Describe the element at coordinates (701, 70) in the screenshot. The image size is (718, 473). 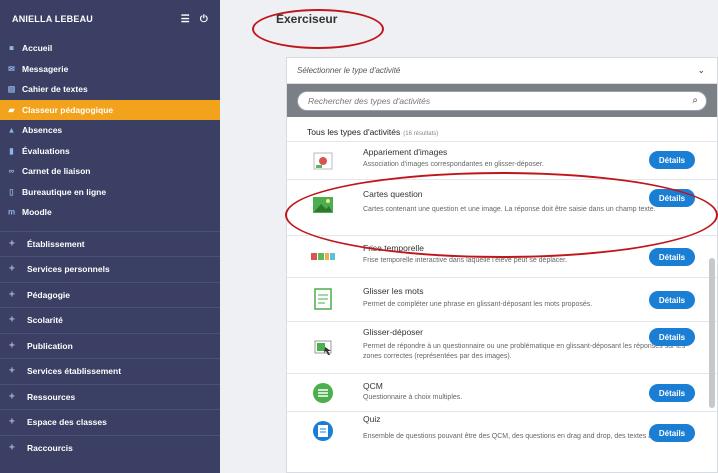
I see `chevron-down-icon: ⌄` at that location.